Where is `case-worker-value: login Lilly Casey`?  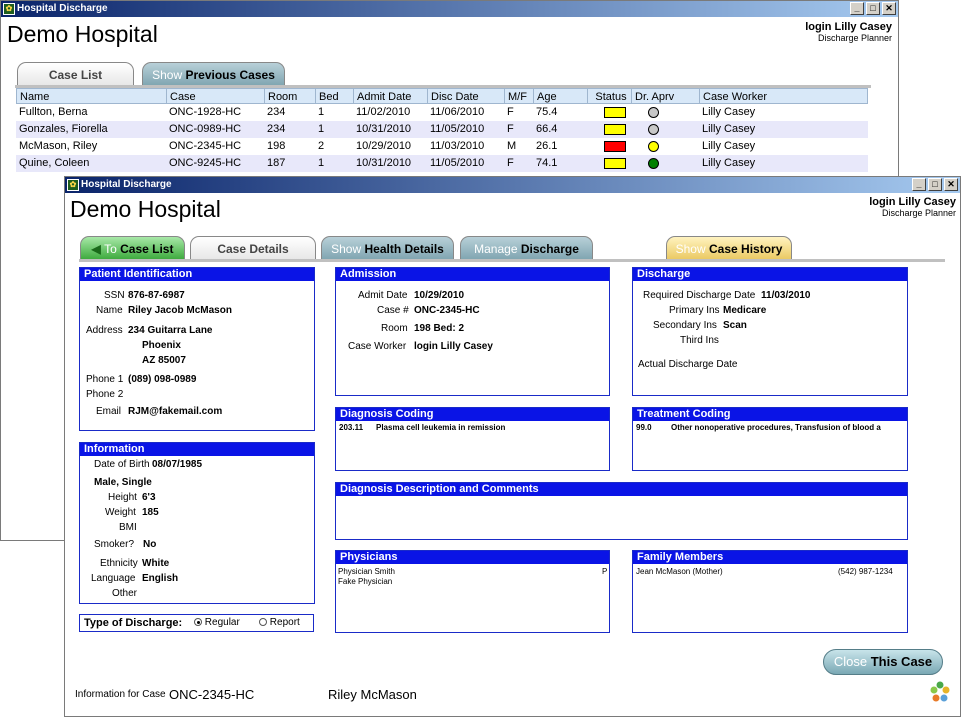 case-worker-value: login Lilly Casey is located at coordinates (453, 346).